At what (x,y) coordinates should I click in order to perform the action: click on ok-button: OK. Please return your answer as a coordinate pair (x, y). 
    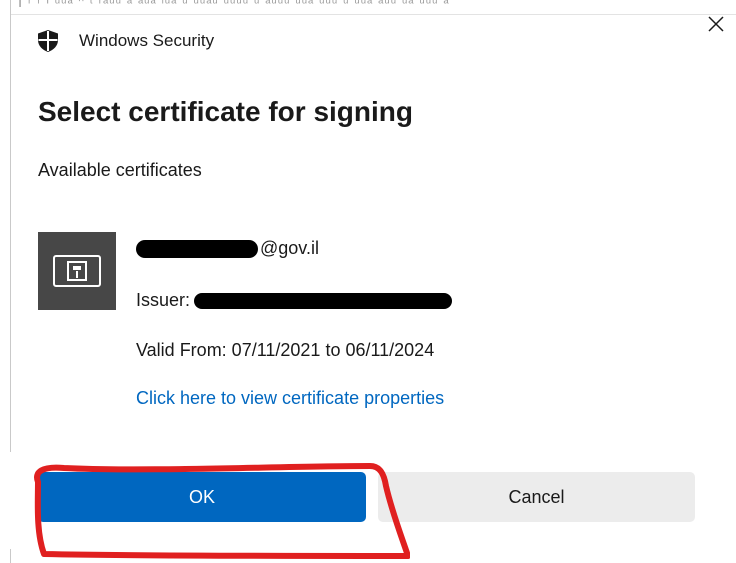
    Looking at the image, I should click on (202, 497).